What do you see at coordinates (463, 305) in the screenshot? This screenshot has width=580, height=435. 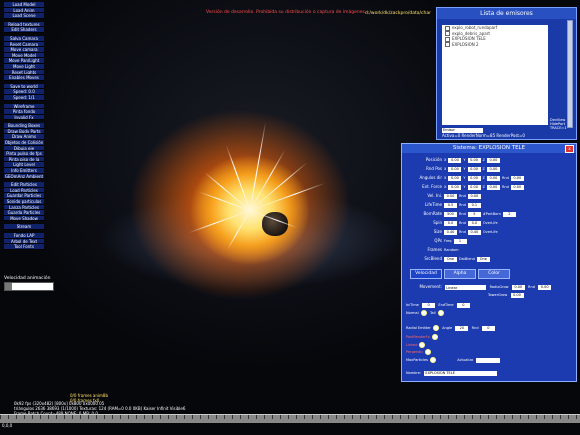 I see `endtime-field: 0` at bounding box center [463, 305].